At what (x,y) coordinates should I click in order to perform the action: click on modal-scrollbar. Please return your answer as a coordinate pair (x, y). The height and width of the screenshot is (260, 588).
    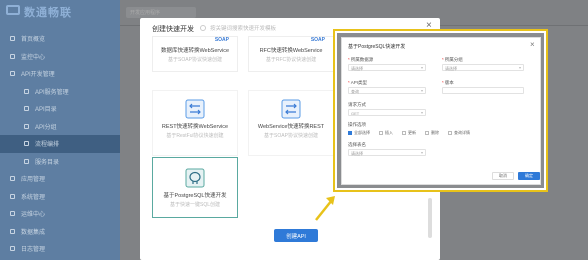
    Looking at the image, I should click on (430, 218).